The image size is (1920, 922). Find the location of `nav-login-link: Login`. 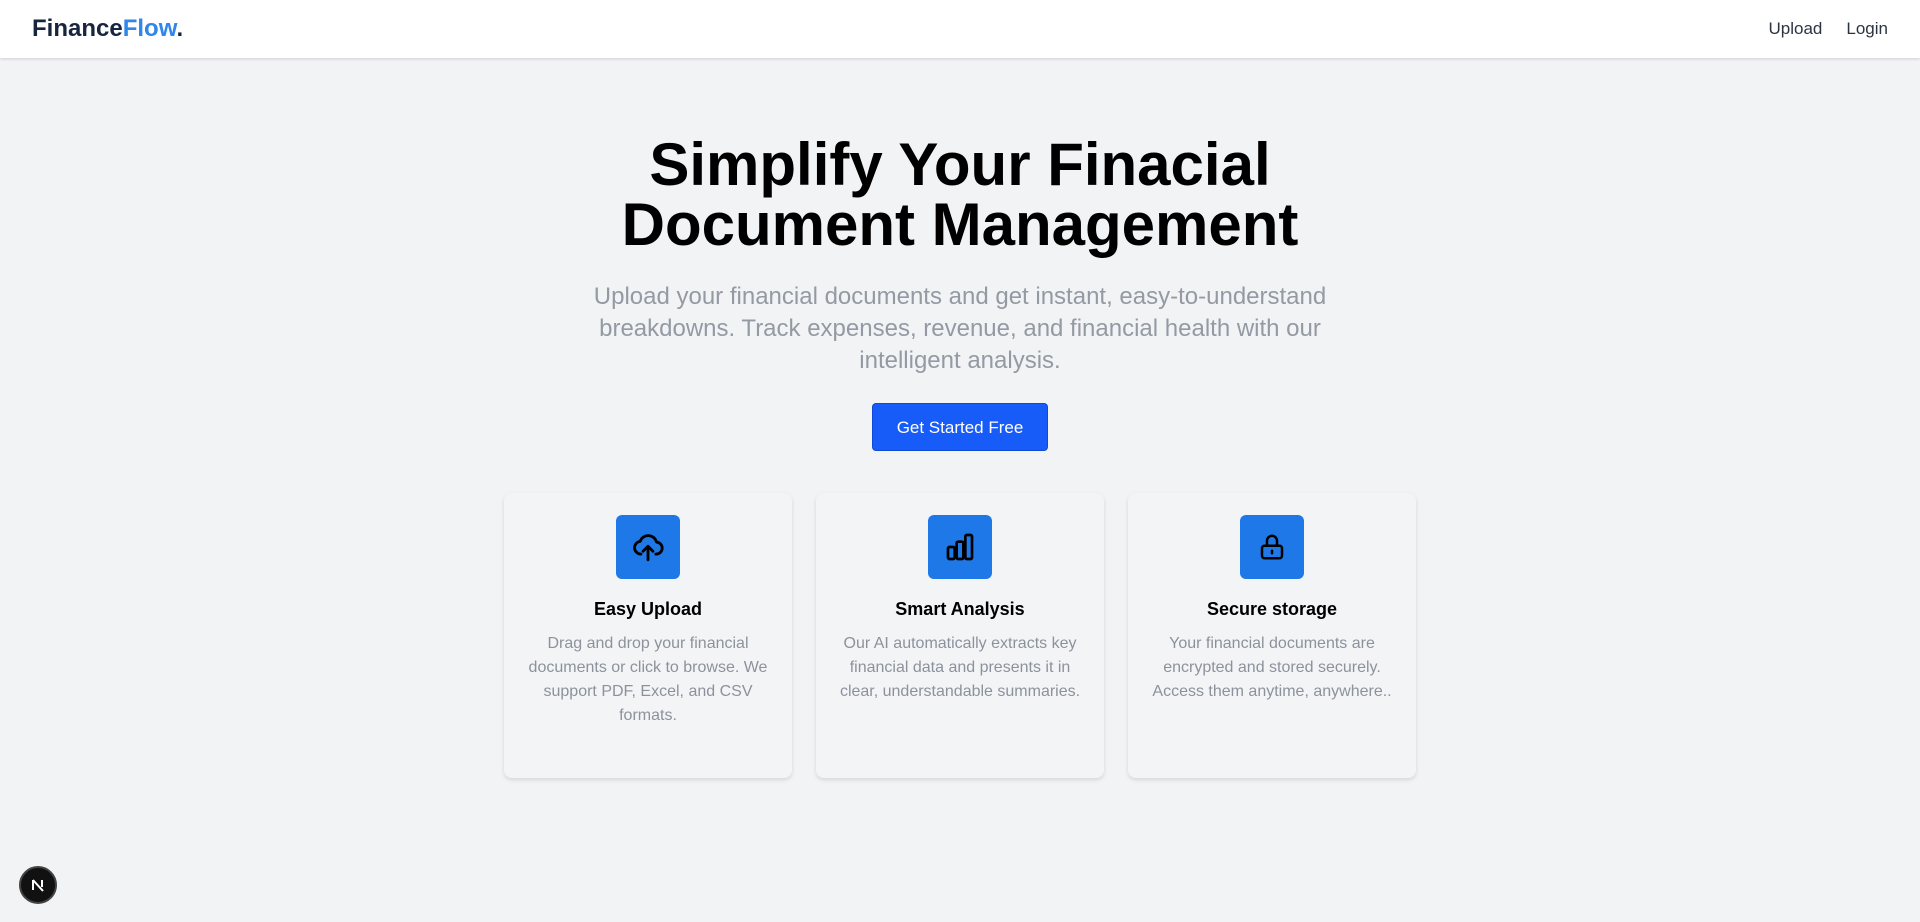

nav-login-link: Login is located at coordinates (1867, 29).